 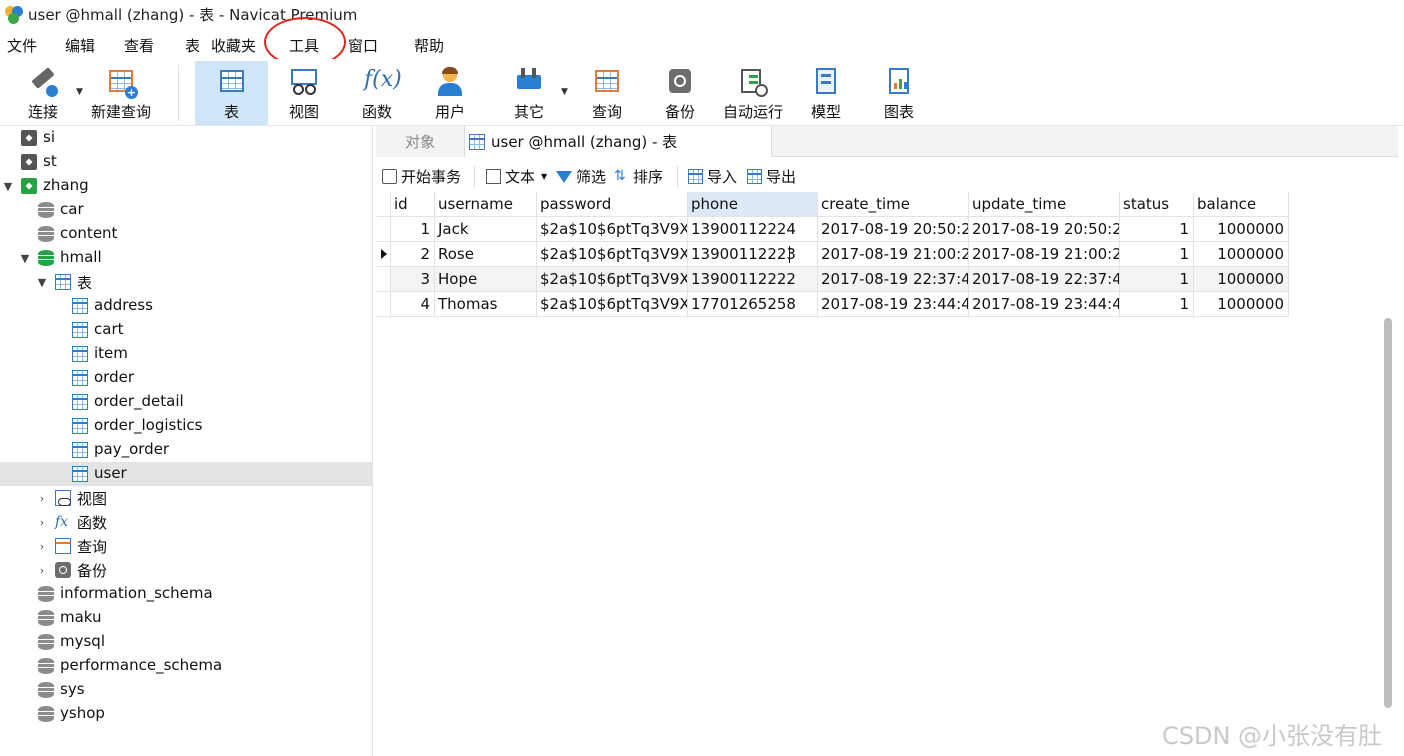 I want to click on menu-view: 查看, so click(x=139, y=45).